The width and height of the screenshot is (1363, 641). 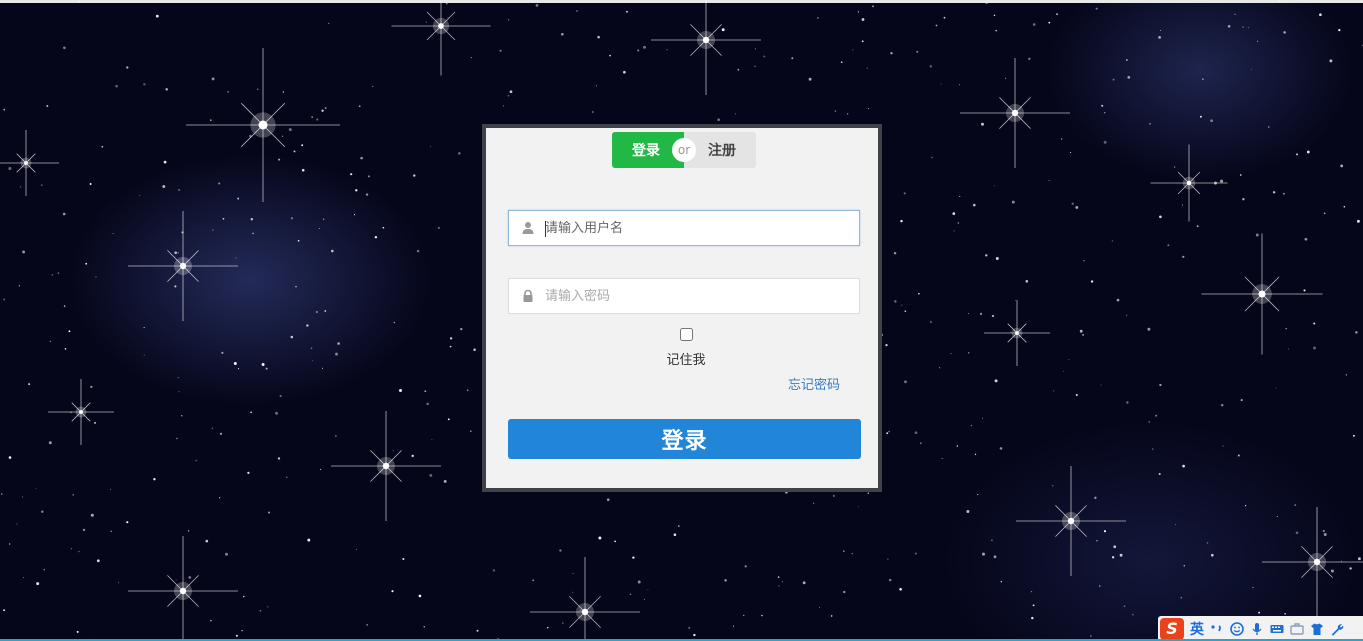 I want to click on ime-mode-toggle: 英, so click(x=1197, y=629).